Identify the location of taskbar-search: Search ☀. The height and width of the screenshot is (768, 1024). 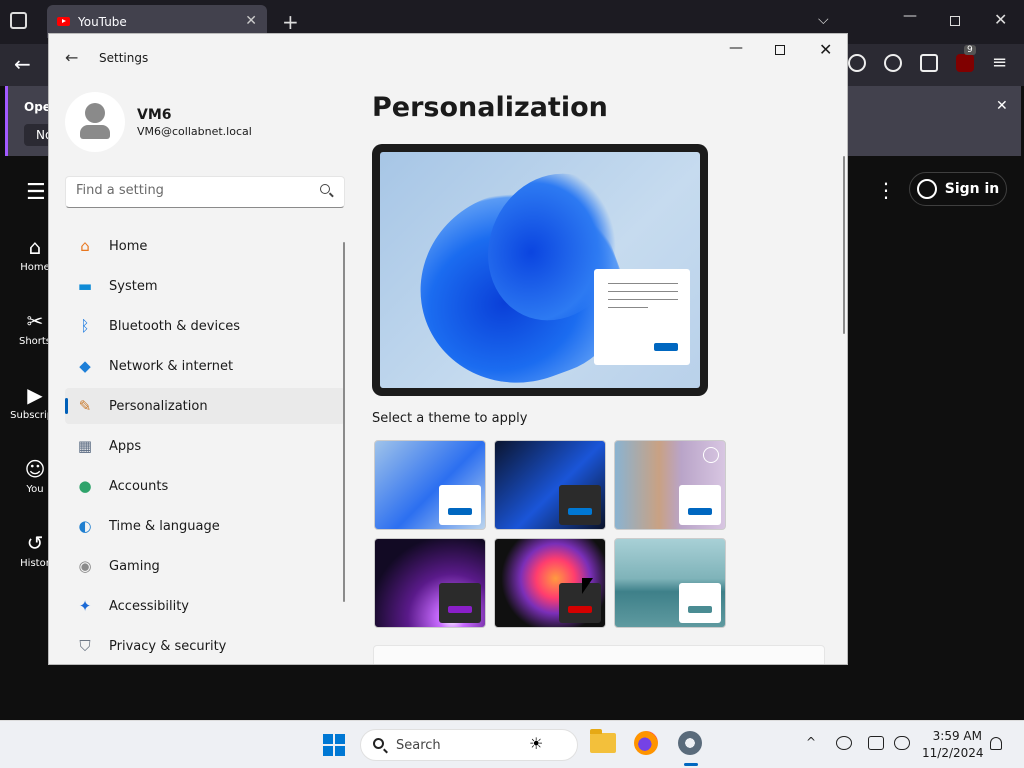
(469, 745).